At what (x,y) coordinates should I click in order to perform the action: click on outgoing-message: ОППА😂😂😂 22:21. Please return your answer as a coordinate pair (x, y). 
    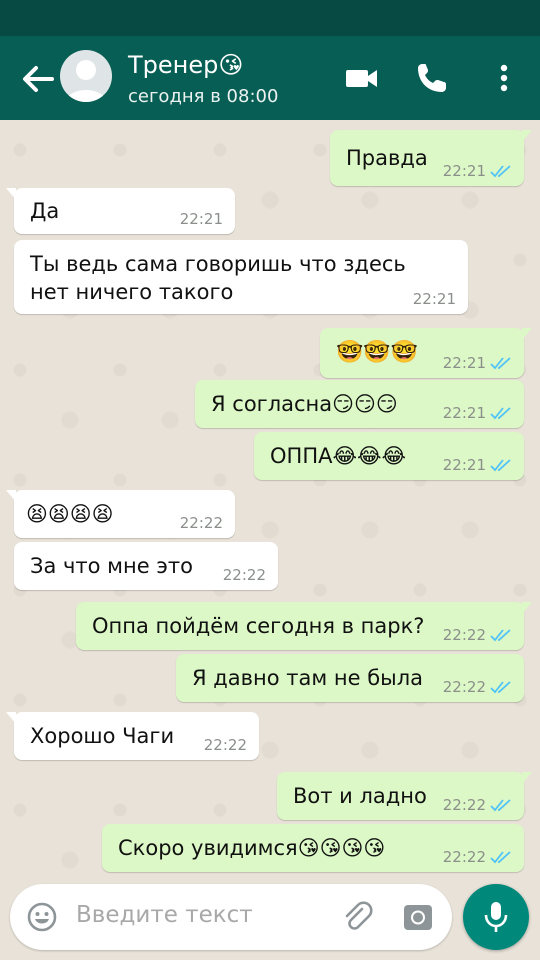
    Looking at the image, I should click on (389, 456).